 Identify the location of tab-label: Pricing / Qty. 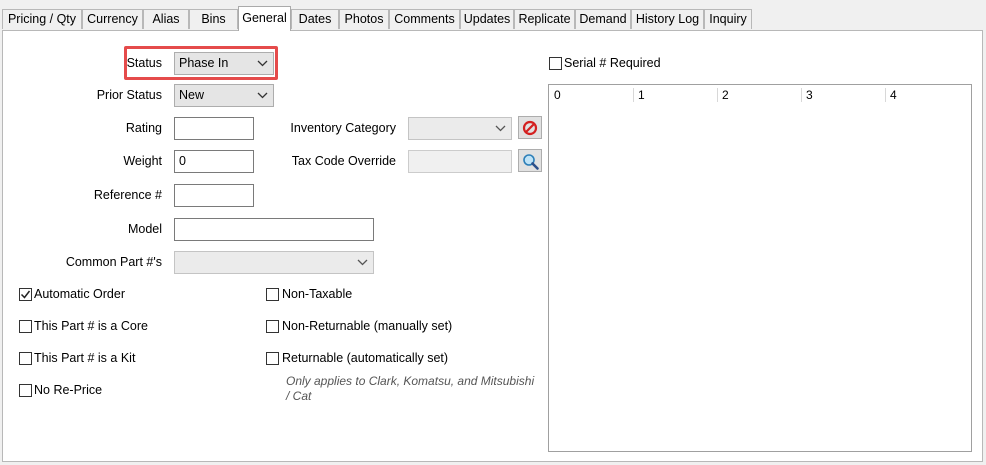
(42, 19).